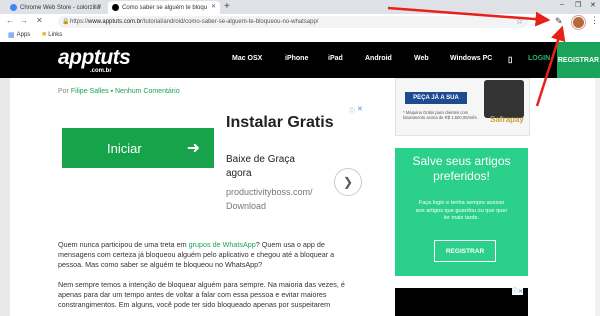  Describe the element at coordinates (66, 22) in the screenshot. I see `lock-icon: 🔒` at that location.